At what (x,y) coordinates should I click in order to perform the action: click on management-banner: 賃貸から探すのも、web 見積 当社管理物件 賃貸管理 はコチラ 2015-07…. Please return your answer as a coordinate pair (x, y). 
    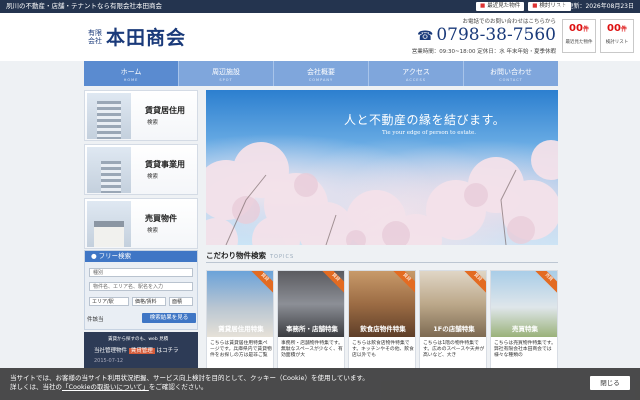
    Looking at the image, I should click on (141, 350).